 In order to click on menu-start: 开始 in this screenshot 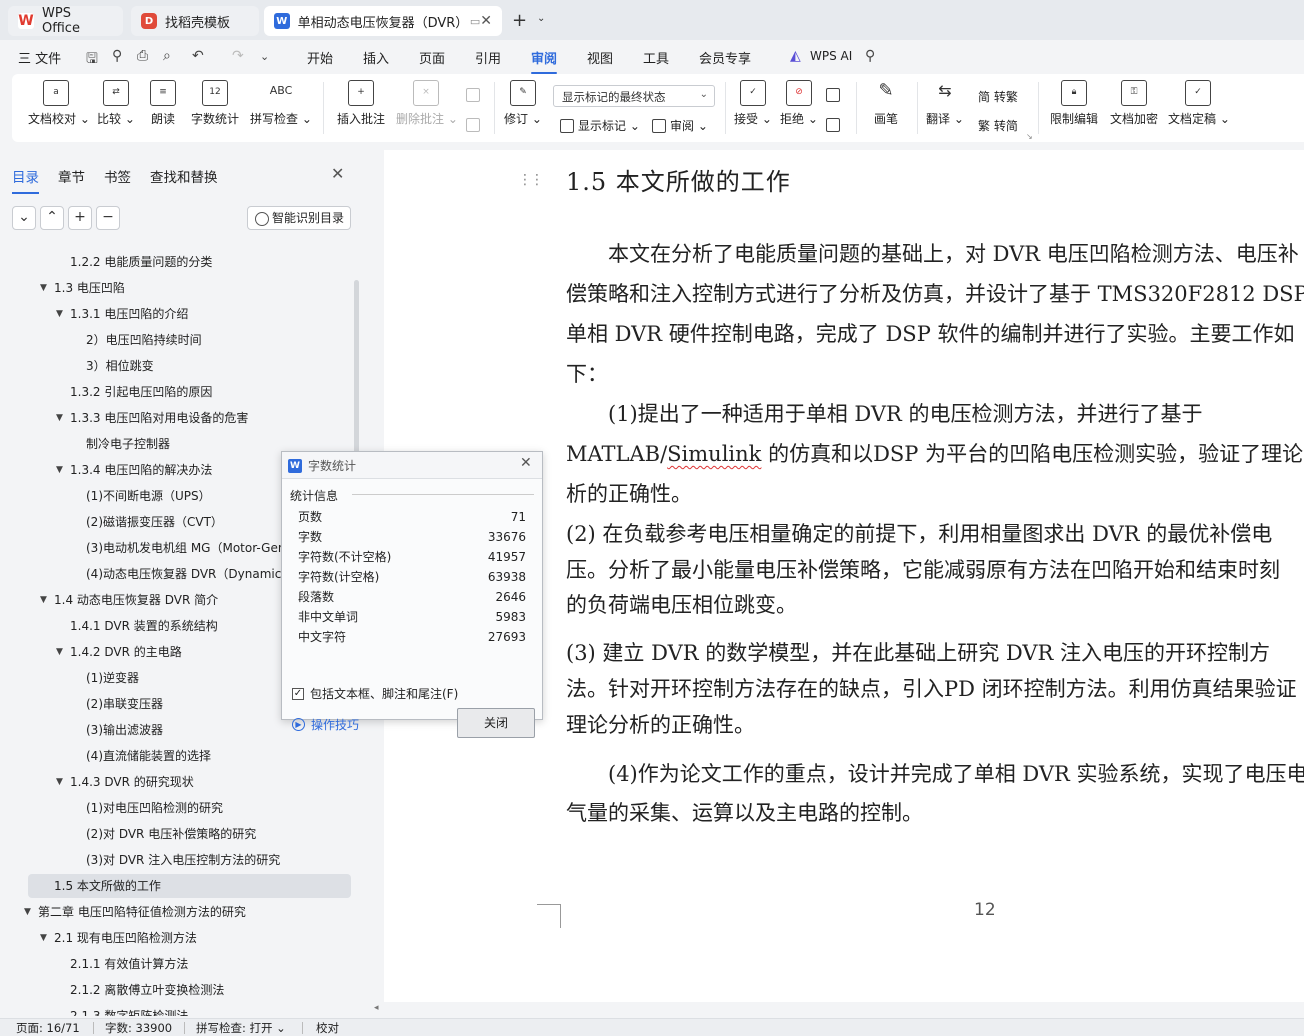, I will do `click(320, 57)`.